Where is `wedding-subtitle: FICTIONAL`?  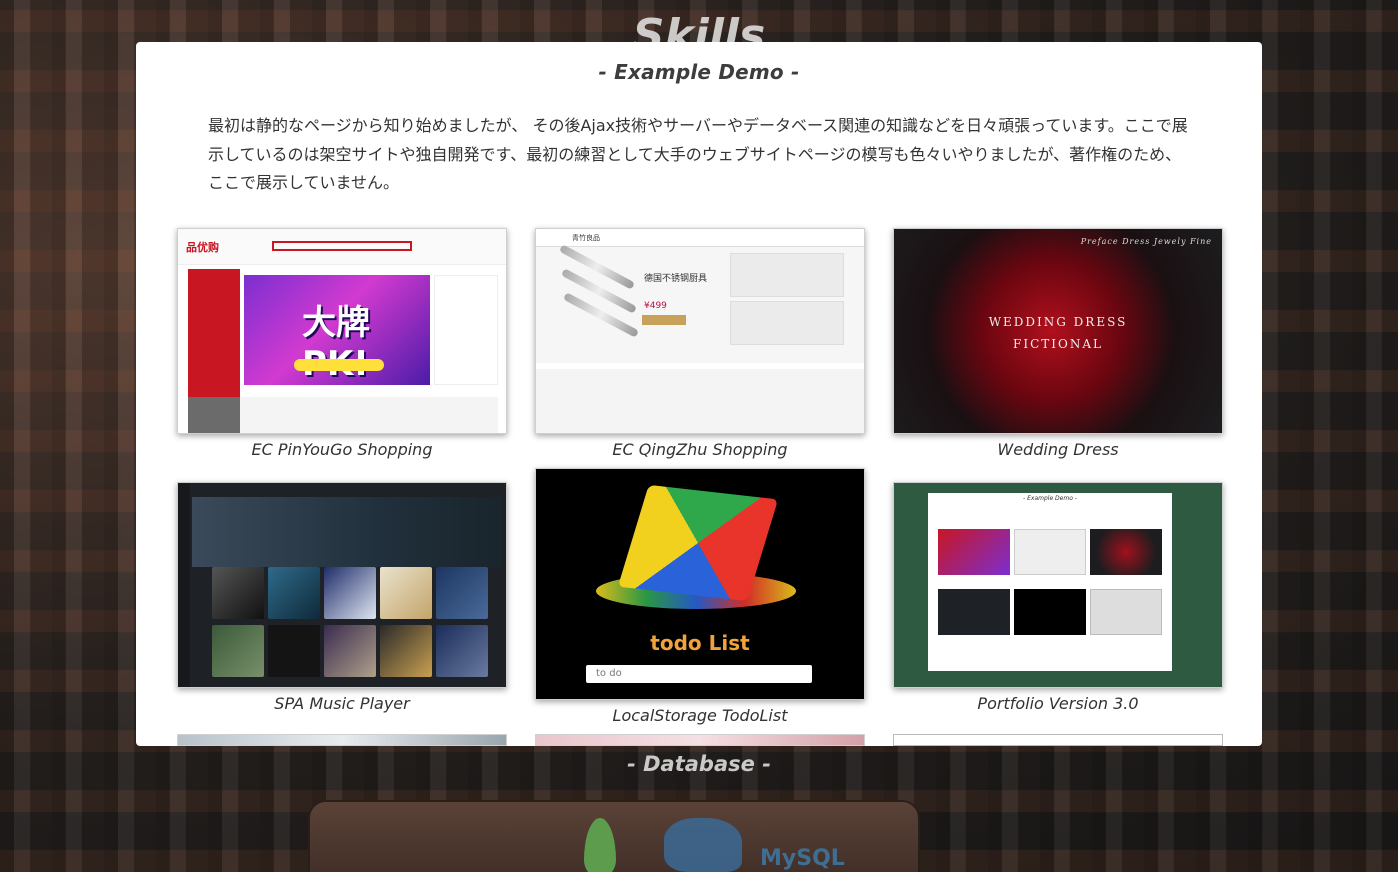
wedding-subtitle: FICTIONAL is located at coordinates (1058, 344).